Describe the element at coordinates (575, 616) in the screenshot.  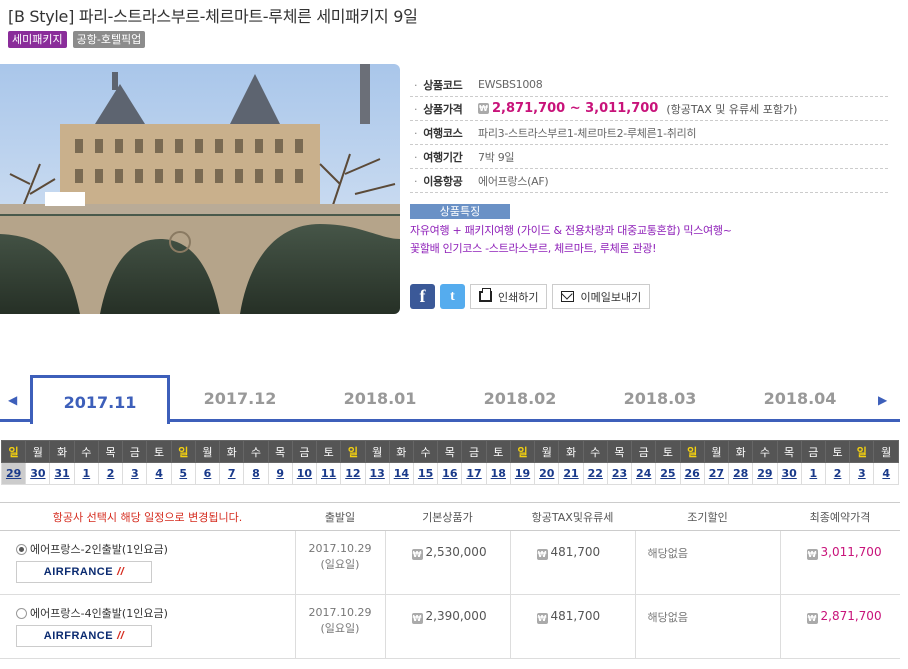
I see `tax-price: 481,700` at that location.